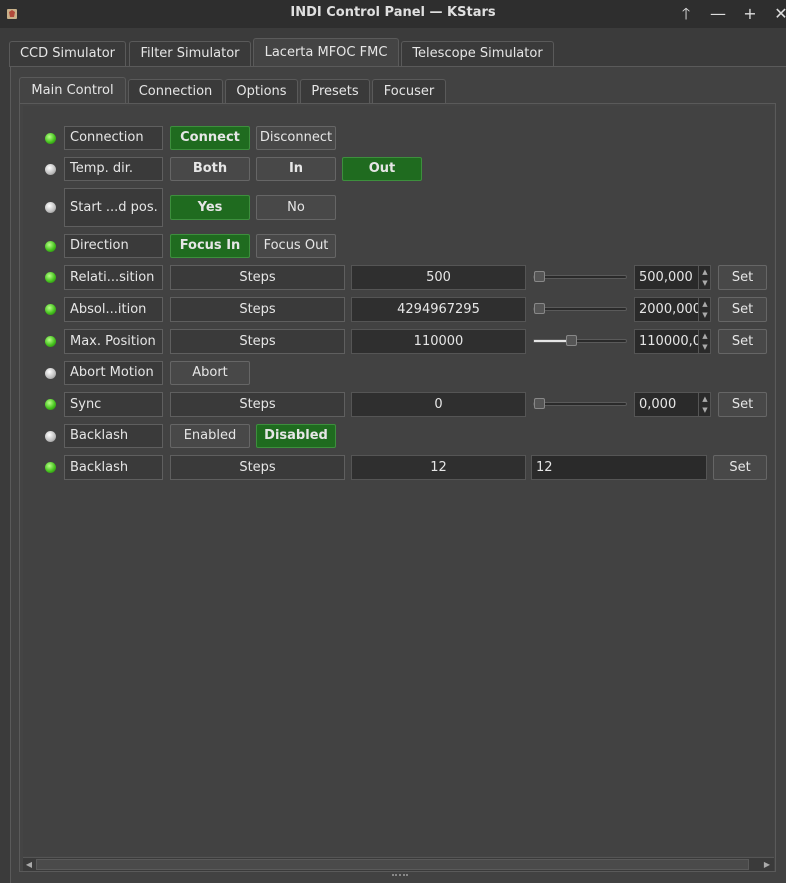 Image resolution: width=786 pixels, height=883 pixels. I want to click on tab-label: Focuser, so click(409, 91).